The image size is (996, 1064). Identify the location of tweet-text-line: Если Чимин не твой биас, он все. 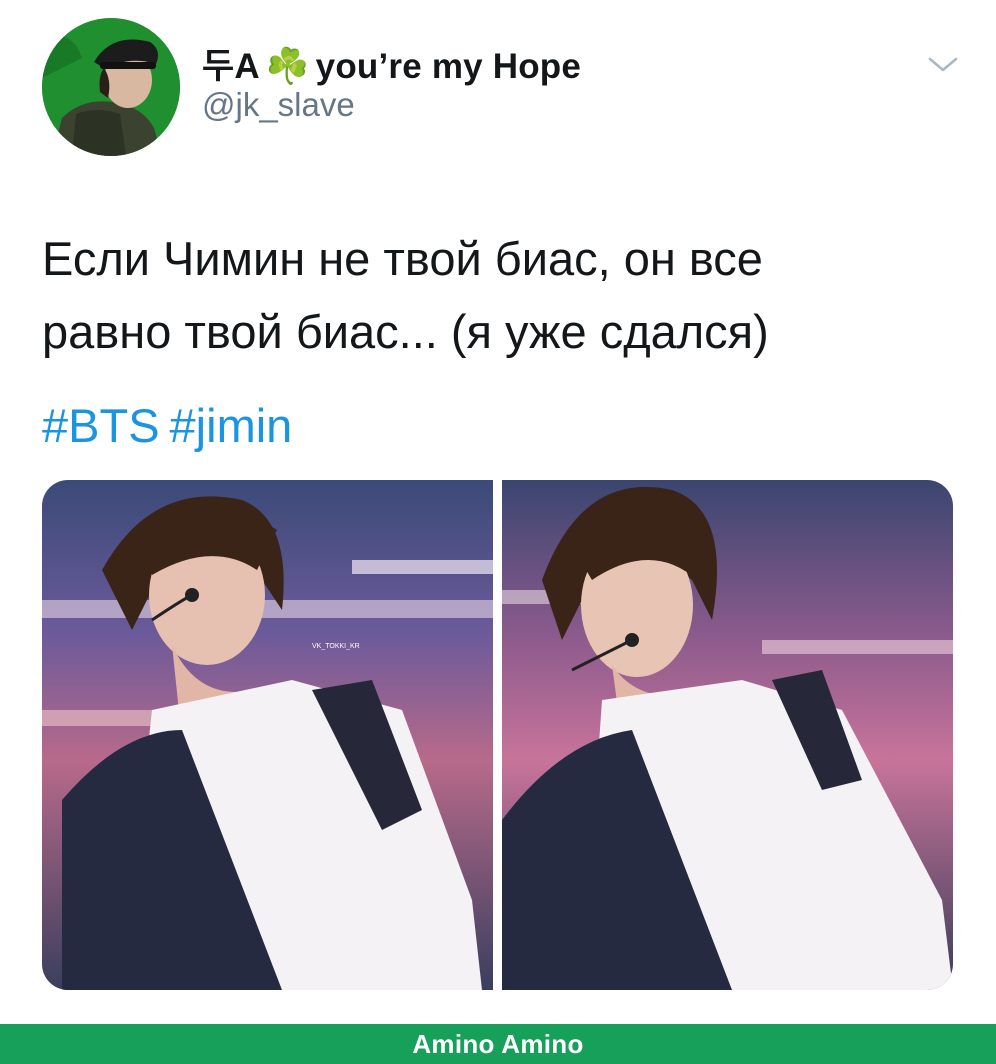
(402, 258).